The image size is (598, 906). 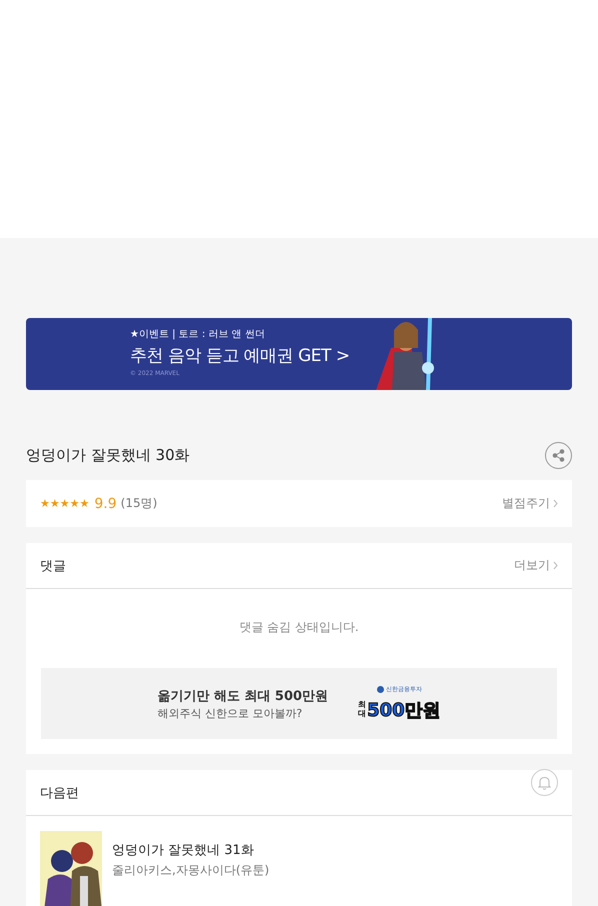 I want to click on brand-logo-icon, so click(x=380, y=689).